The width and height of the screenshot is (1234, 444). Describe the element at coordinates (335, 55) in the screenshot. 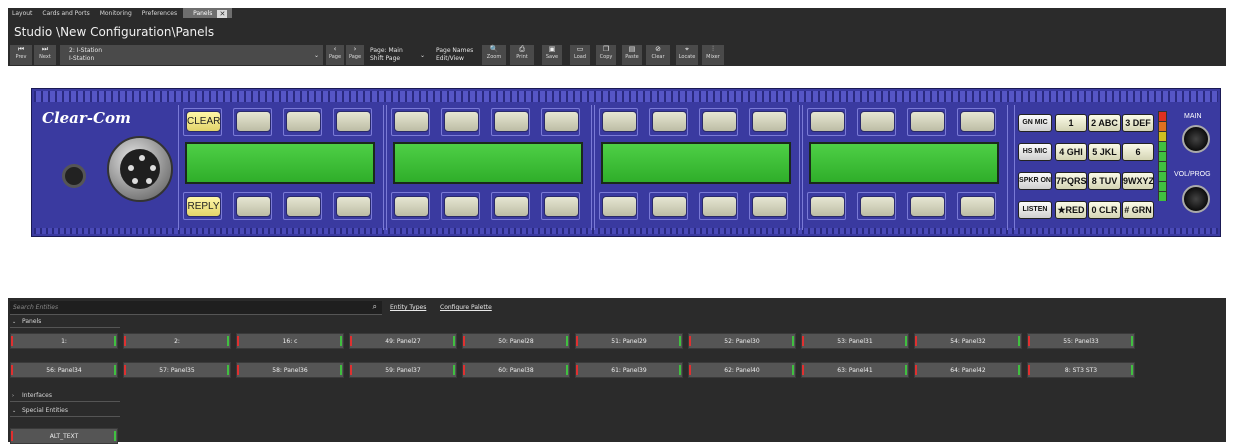

I see `page-prev-button: ‹ Page` at that location.